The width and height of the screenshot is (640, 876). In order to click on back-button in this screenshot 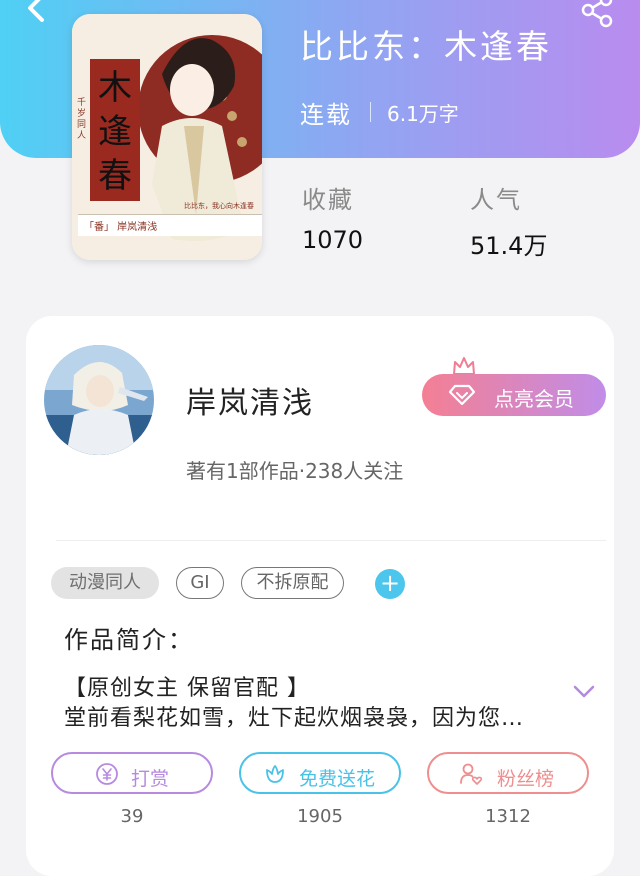, I will do `click(38, 13)`.